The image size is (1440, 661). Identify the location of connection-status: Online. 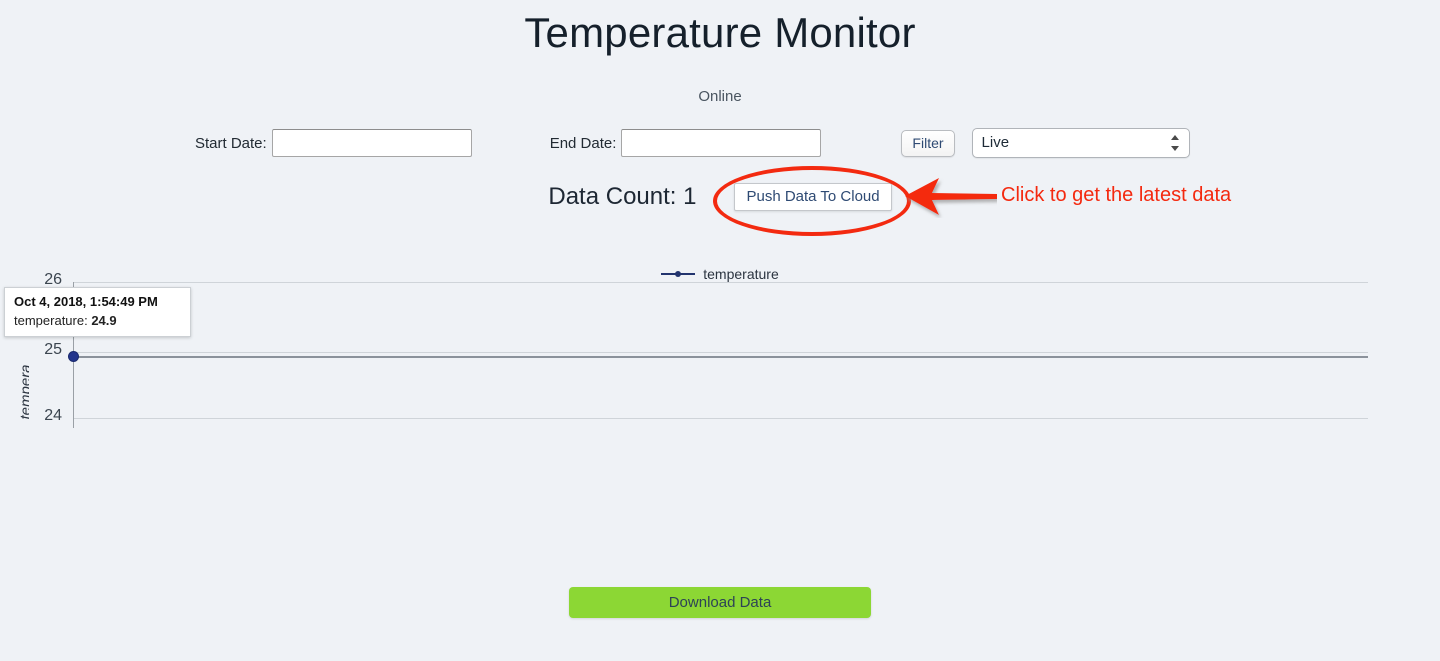
(720, 96).